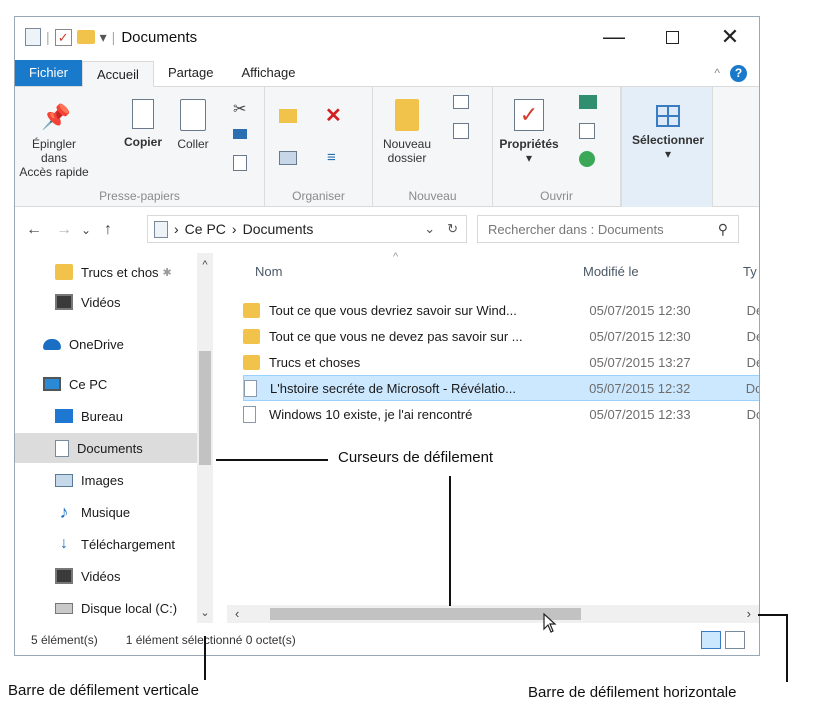 Image resolution: width=819 pixels, height=704 pixels. I want to click on column-header-nom: Nom, so click(268, 271).